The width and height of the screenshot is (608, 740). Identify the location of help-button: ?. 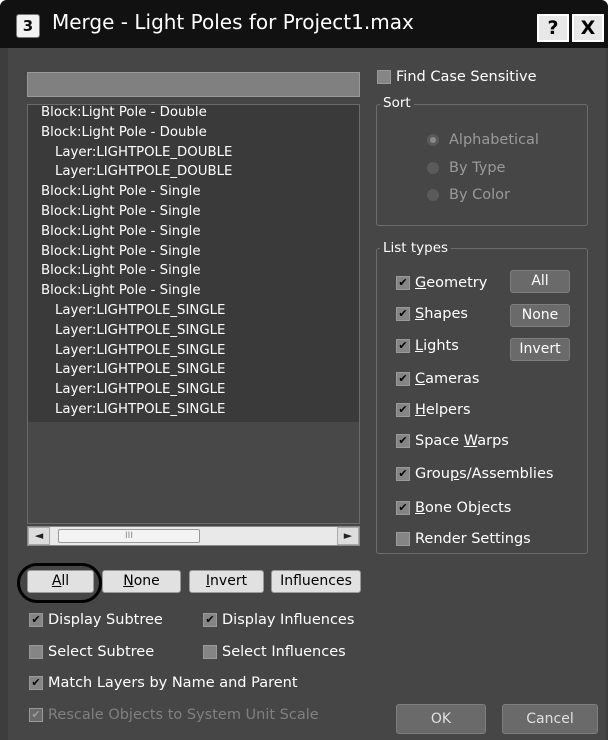
(553, 28).